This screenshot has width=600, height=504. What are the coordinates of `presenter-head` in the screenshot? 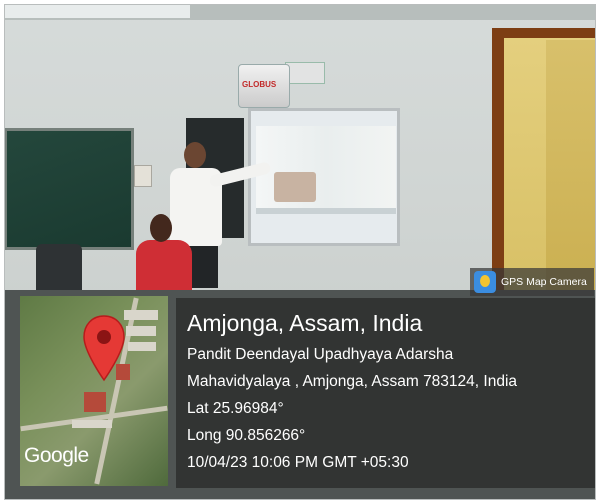 It's located at (195, 155).